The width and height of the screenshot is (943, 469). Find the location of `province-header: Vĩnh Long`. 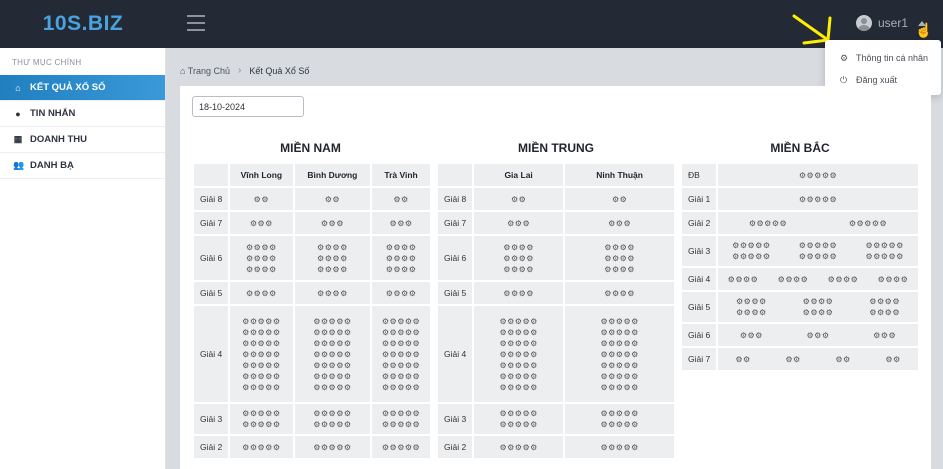

province-header: Vĩnh Long is located at coordinates (261, 175).